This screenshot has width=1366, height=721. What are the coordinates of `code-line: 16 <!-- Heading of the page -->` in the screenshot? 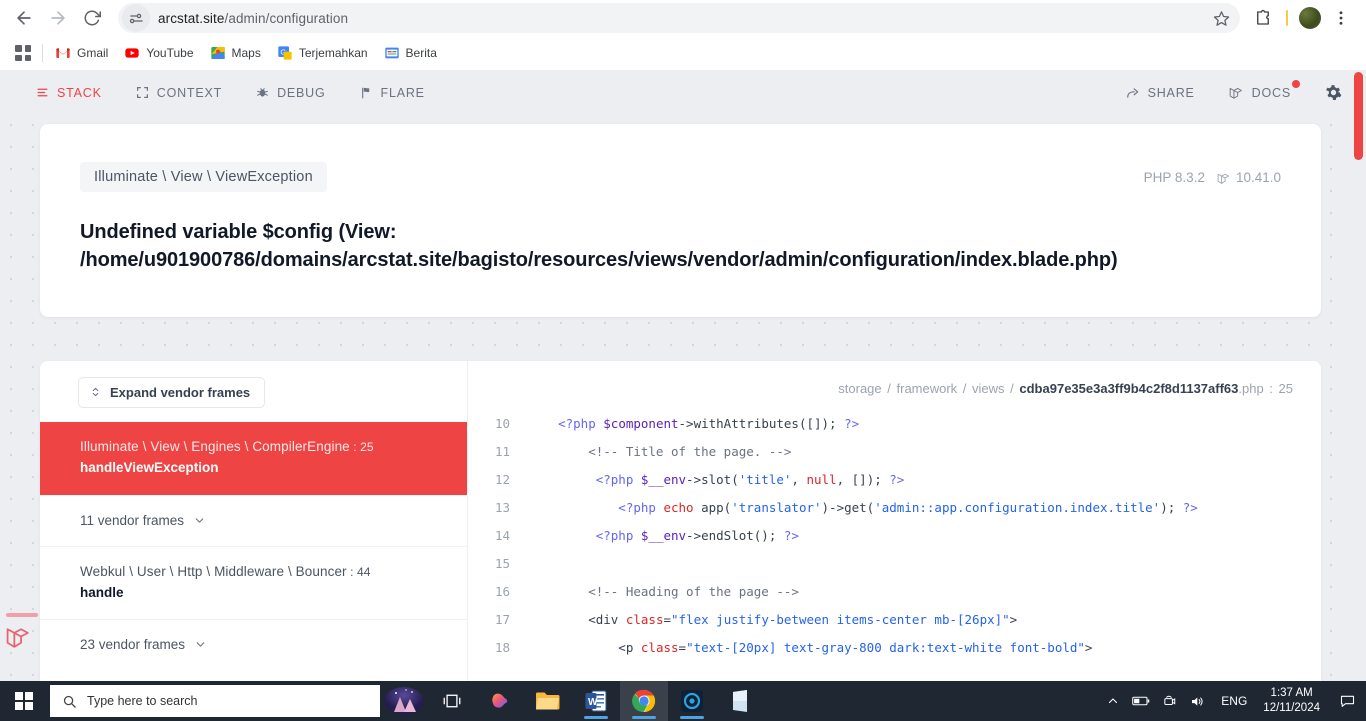 It's located at (894, 592).